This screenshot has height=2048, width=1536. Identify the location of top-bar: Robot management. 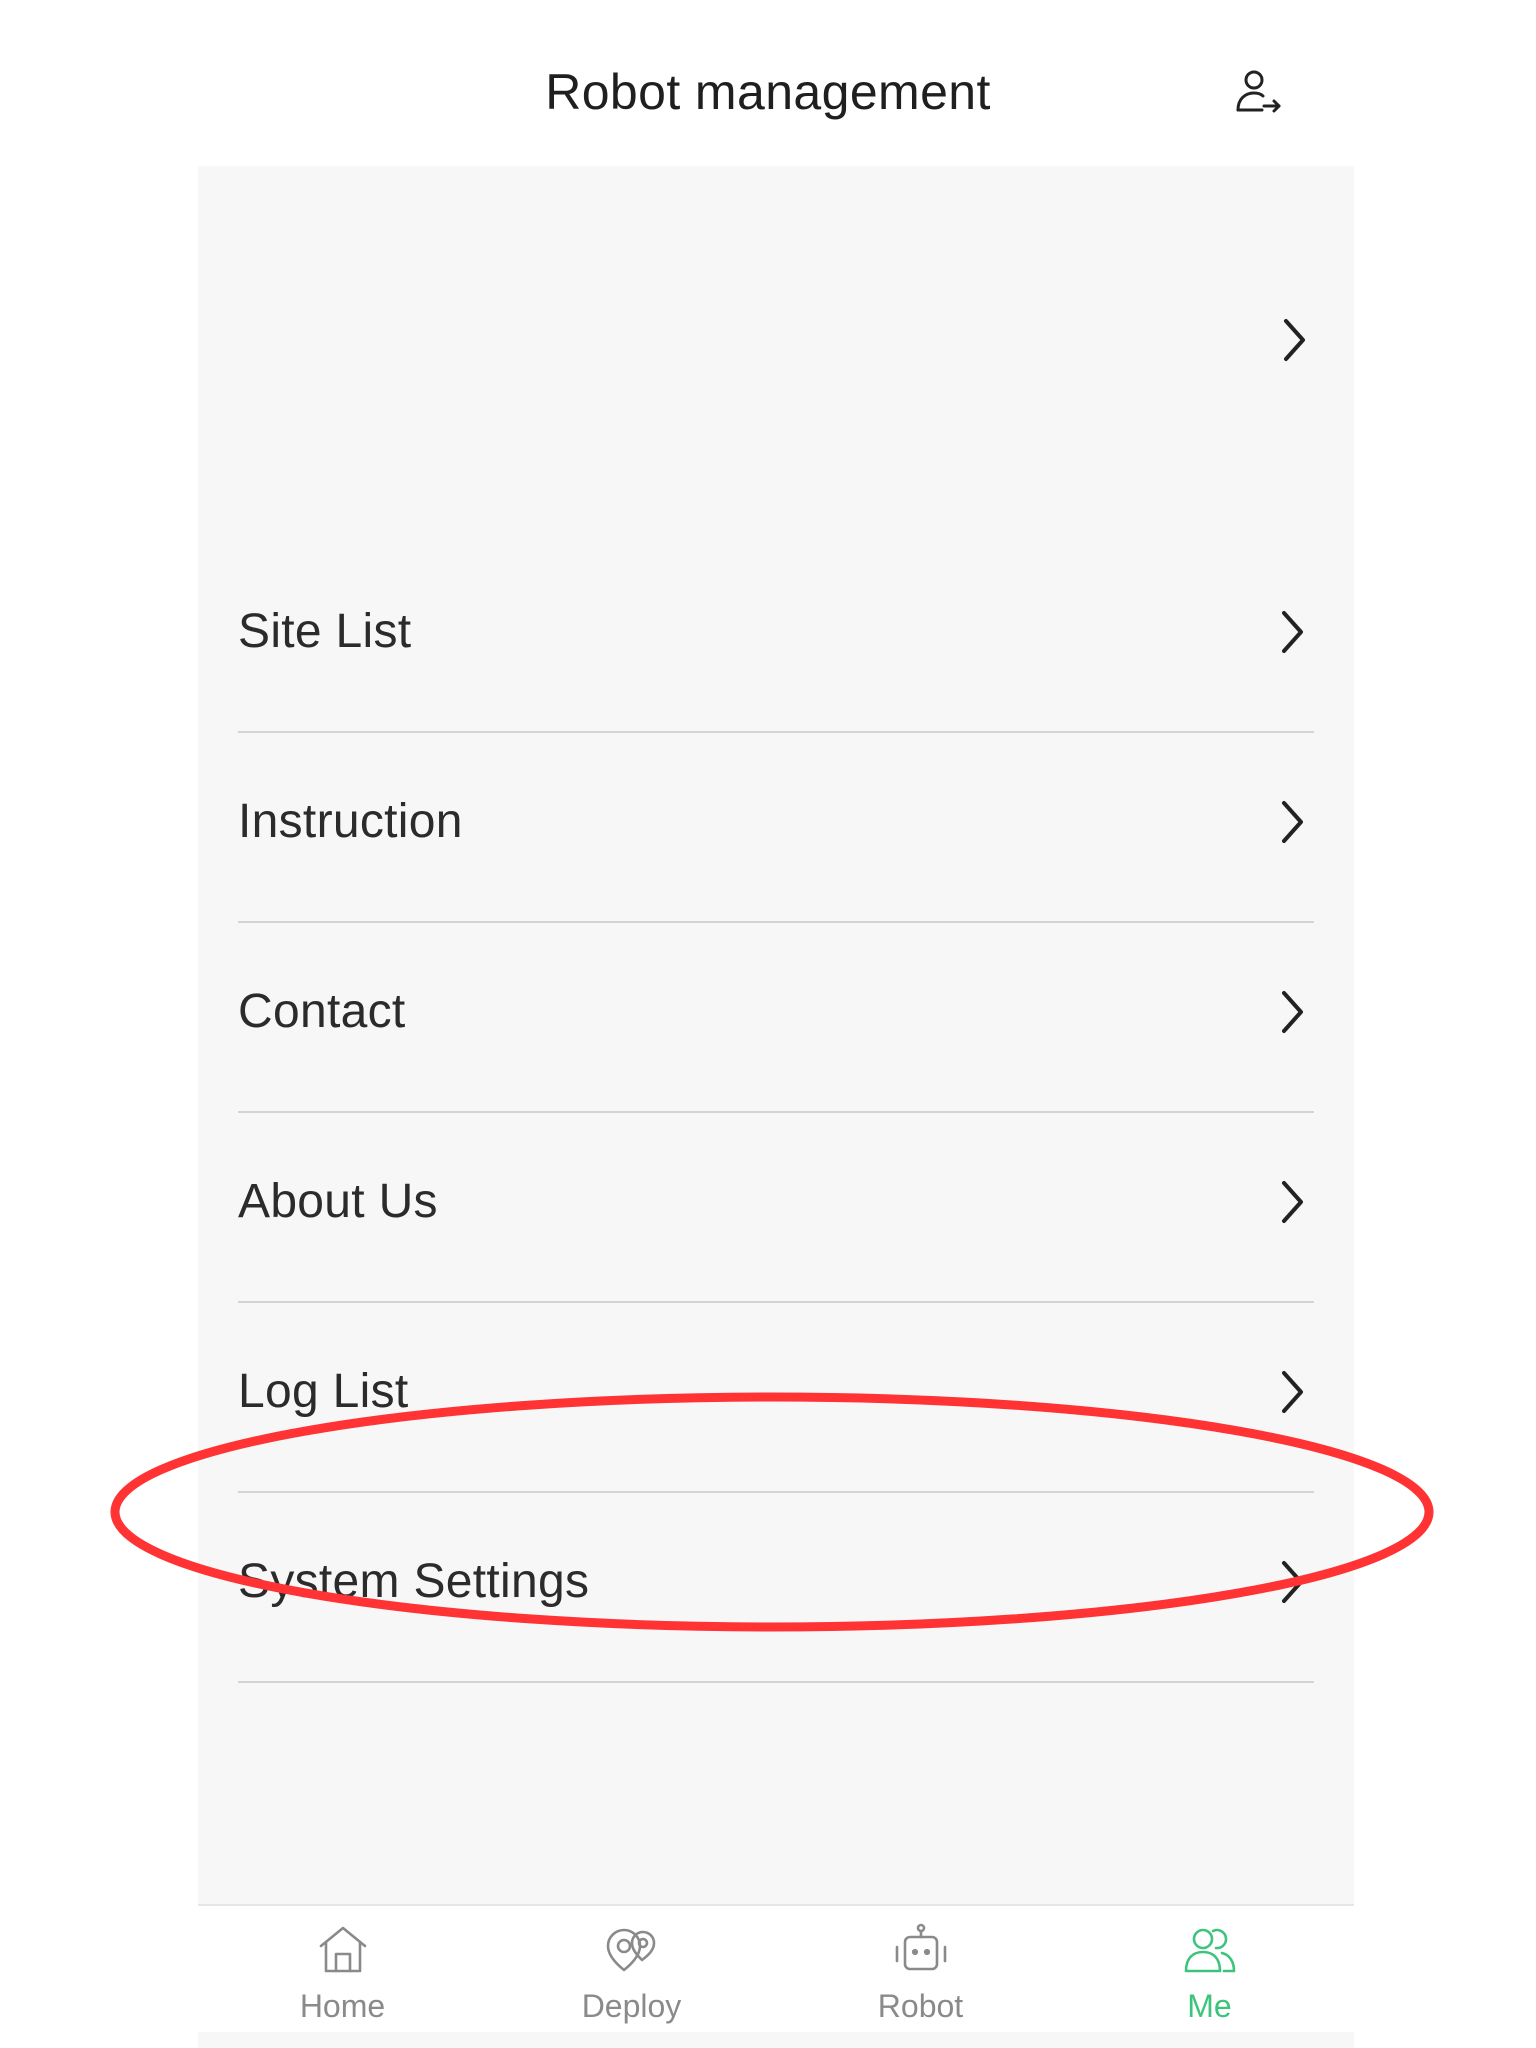
(768, 83).